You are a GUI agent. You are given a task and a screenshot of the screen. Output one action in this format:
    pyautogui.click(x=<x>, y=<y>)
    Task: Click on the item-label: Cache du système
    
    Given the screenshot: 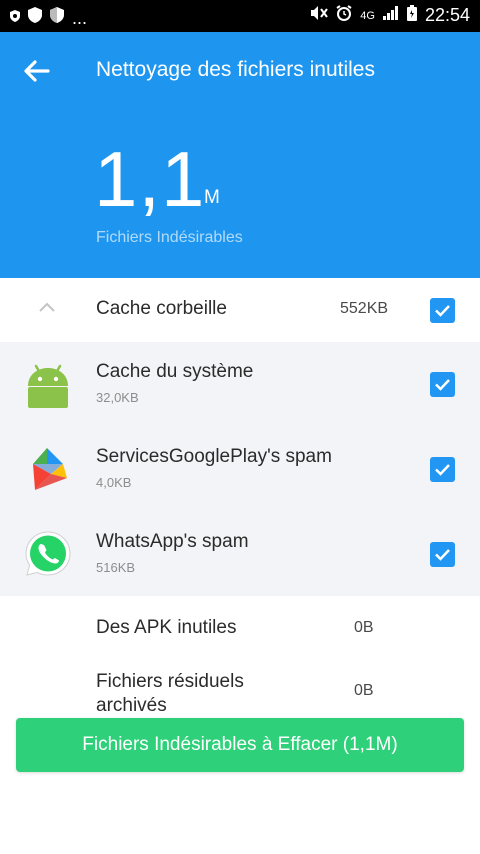 What is the action you would take?
    pyautogui.click(x=175, y=371)
    